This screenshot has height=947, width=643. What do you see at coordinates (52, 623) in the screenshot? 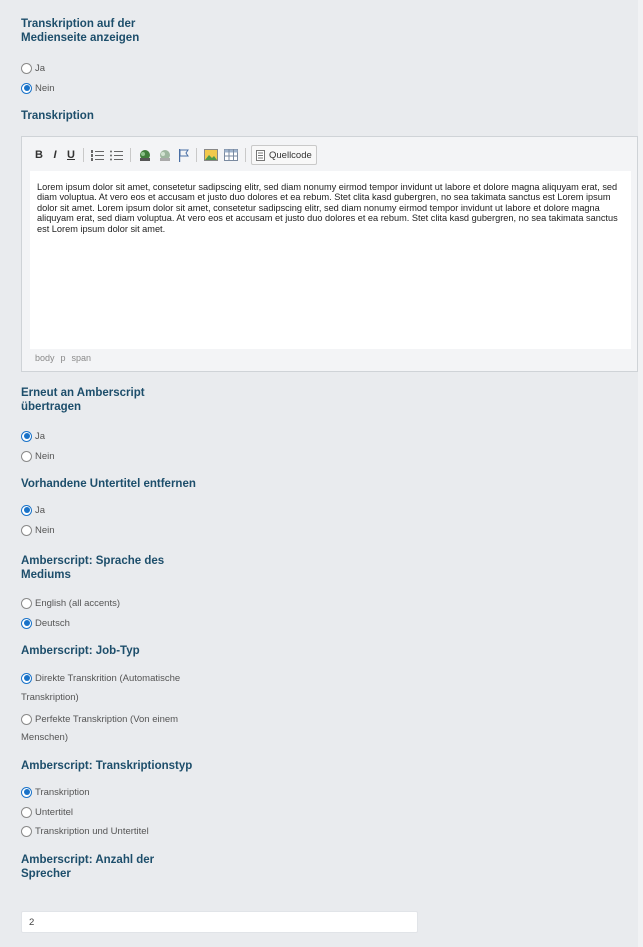
I see `radio-label: Deutsch` at bounding box center [52, 623].